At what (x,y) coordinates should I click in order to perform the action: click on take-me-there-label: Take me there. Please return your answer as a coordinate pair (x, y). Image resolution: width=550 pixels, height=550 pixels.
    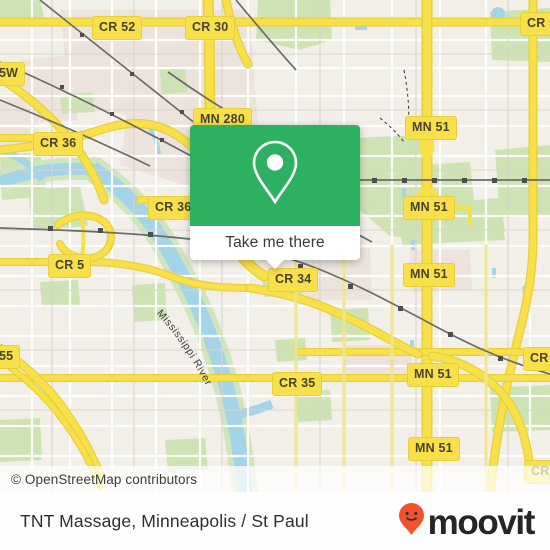
    Looking at the image, I should click on (275, 242).